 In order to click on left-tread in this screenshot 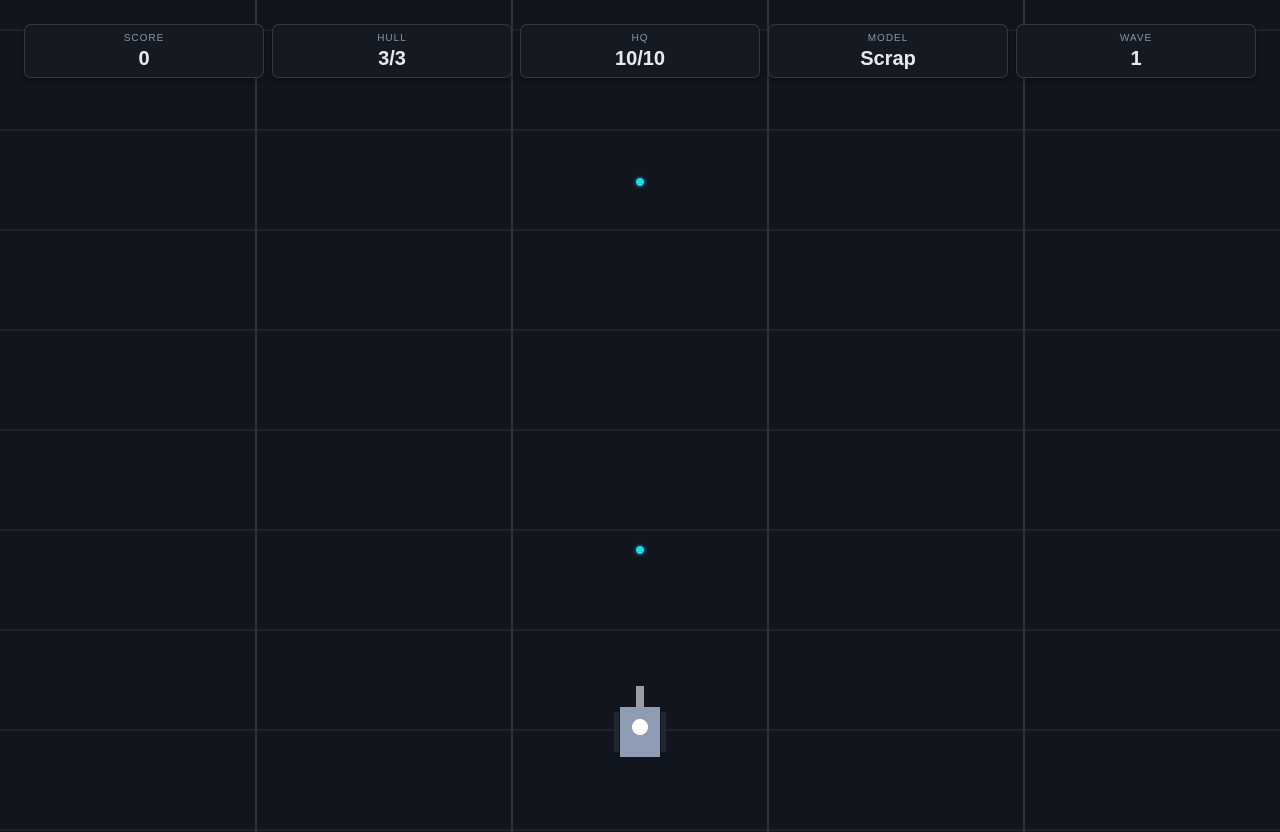, I will do `click(616, 732)`.